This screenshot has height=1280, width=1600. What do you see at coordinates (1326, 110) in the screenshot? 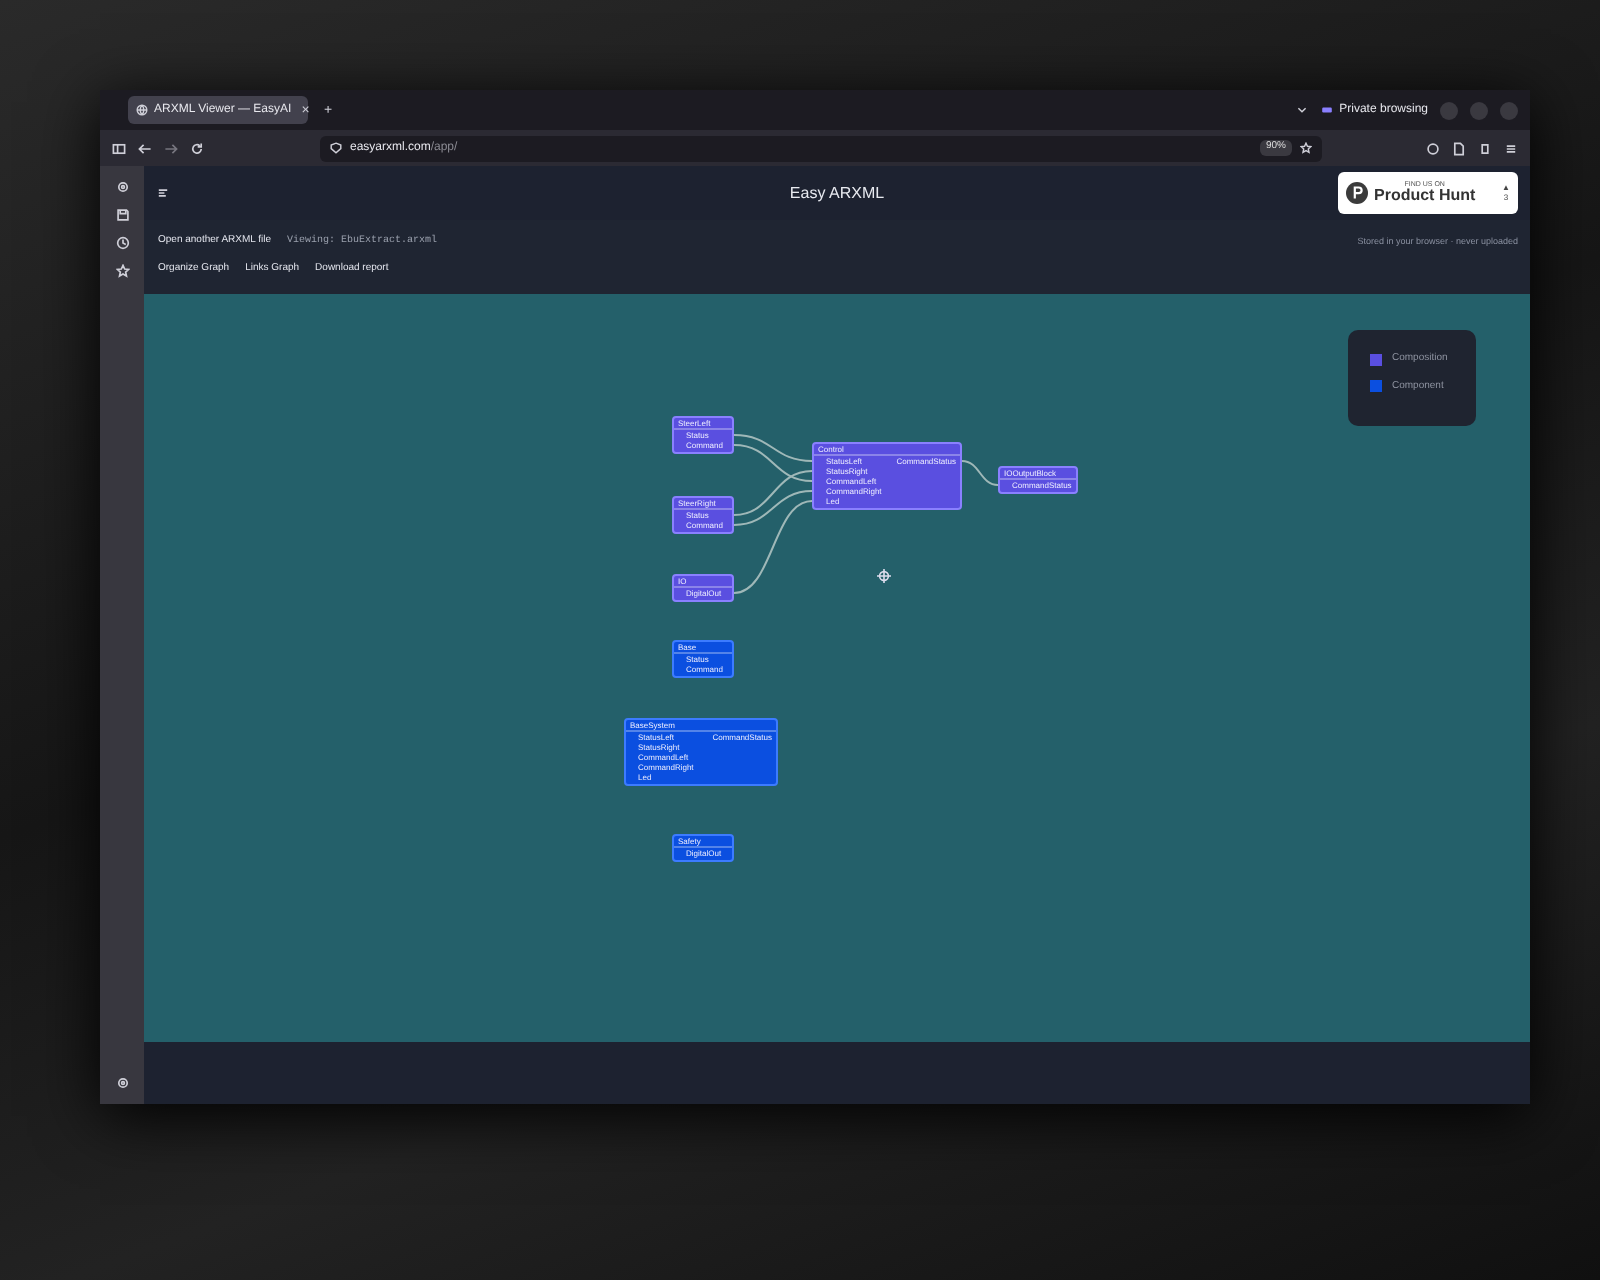
I see `mask-icon` at bounding box center [1326, 110].